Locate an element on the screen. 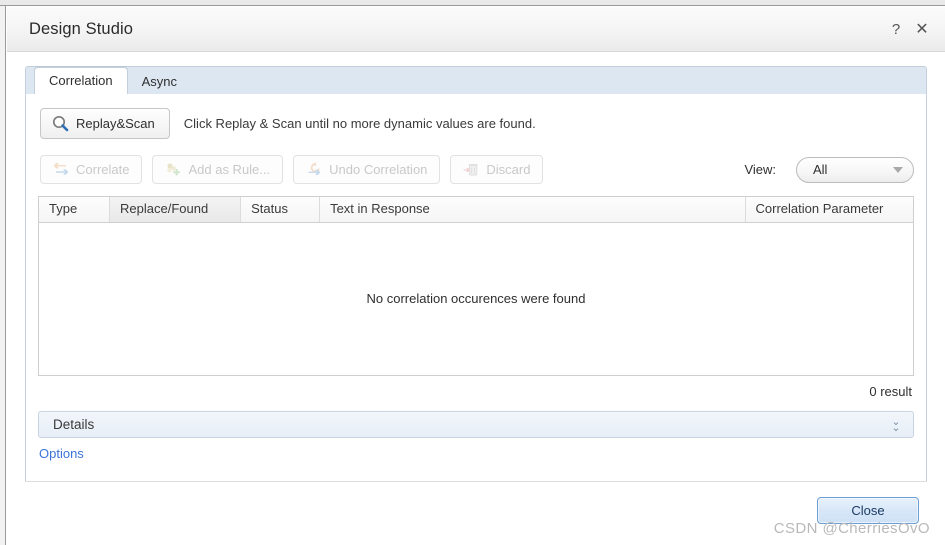 The height and width of the screenshot is (545, 945). correlate-button: Correlate is located at coordinates (91, 169).